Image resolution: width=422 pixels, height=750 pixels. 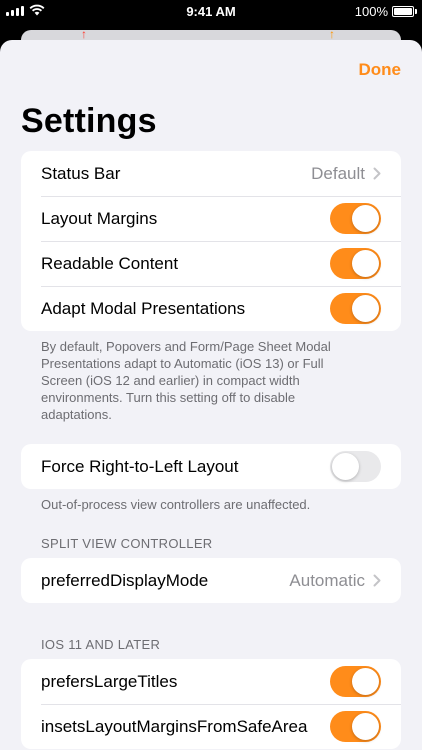 I want to click on readable-content-toggle, so click(x=355, y=263).